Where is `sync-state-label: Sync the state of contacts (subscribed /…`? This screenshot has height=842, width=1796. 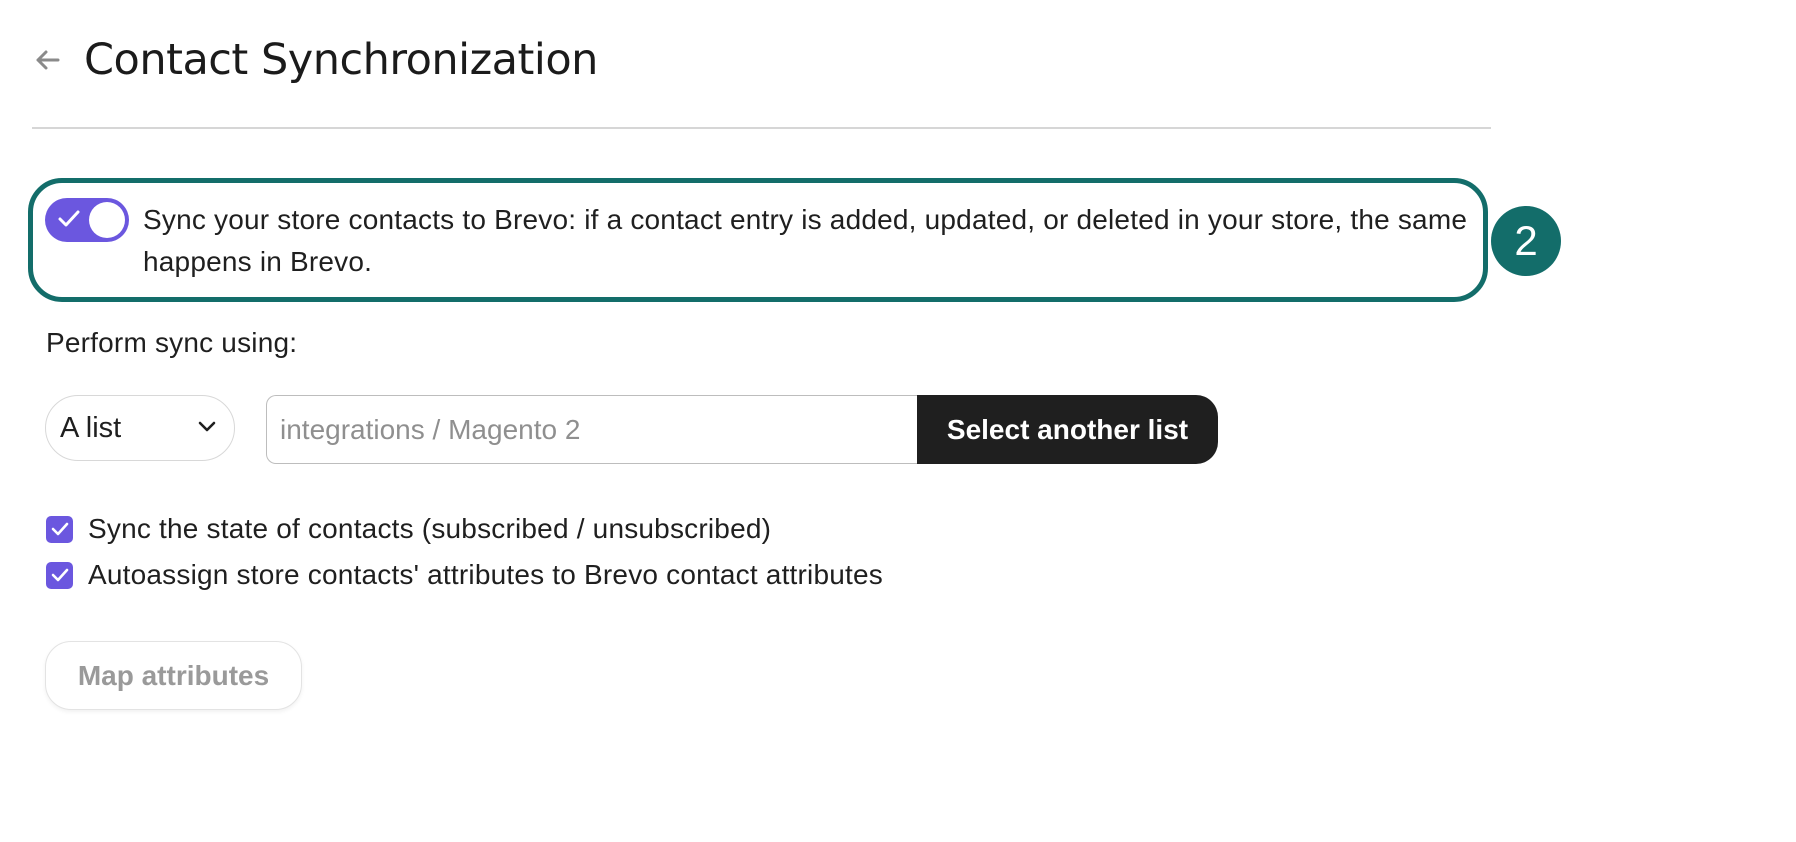 sync-state-label: Sync the state of contacts (subscribed /… is located at coordinates (430, 528).